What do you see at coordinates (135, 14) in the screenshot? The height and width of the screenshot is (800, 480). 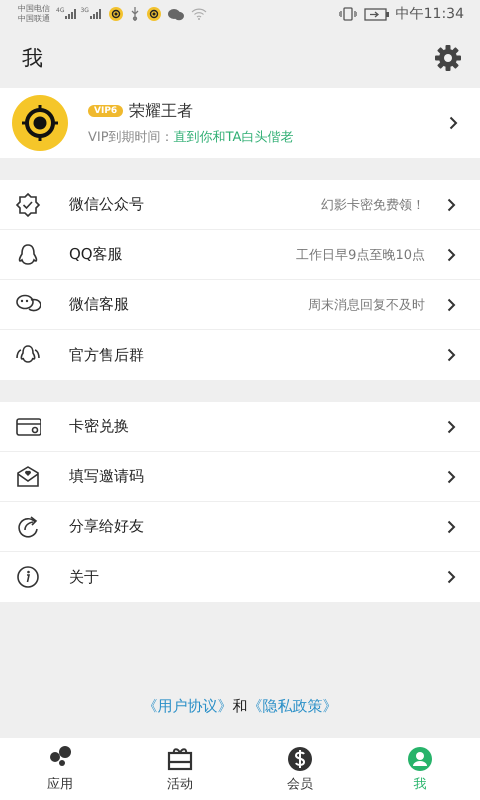 I see `usb-icon` at bounding box center [135, 14].